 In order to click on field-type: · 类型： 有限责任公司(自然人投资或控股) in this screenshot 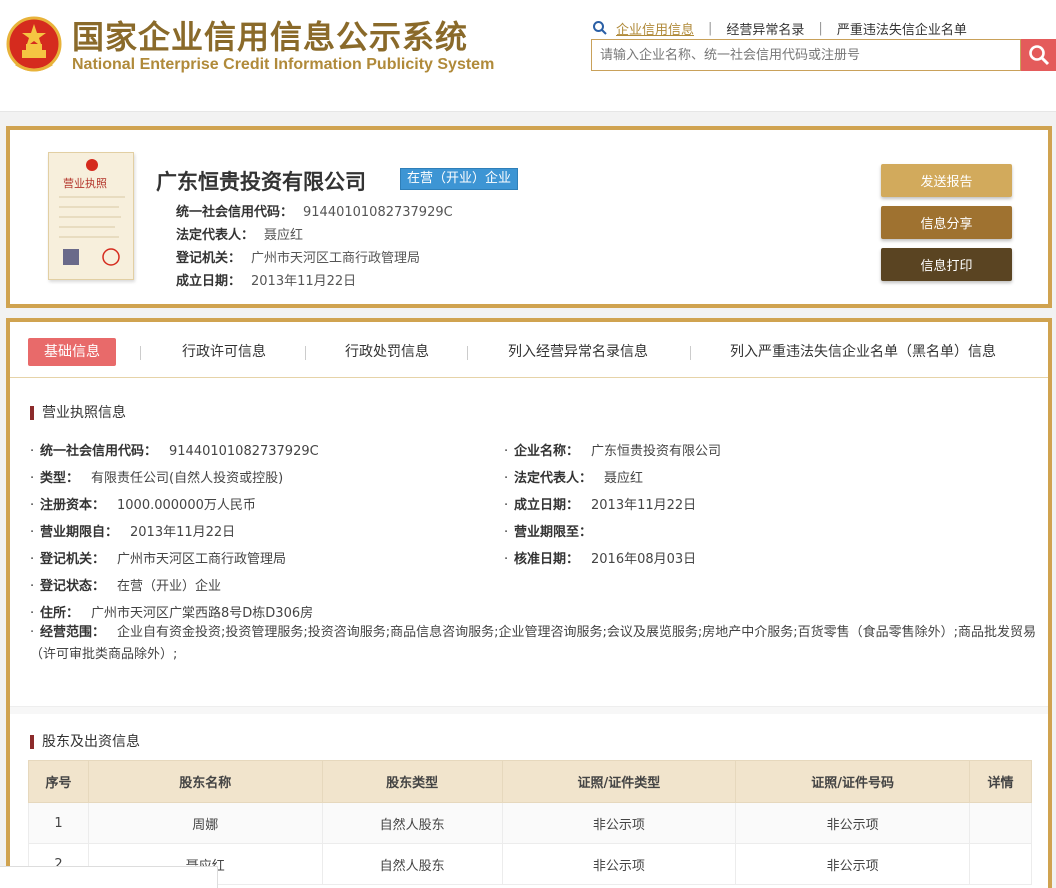, I will do `click(157, 478)`.